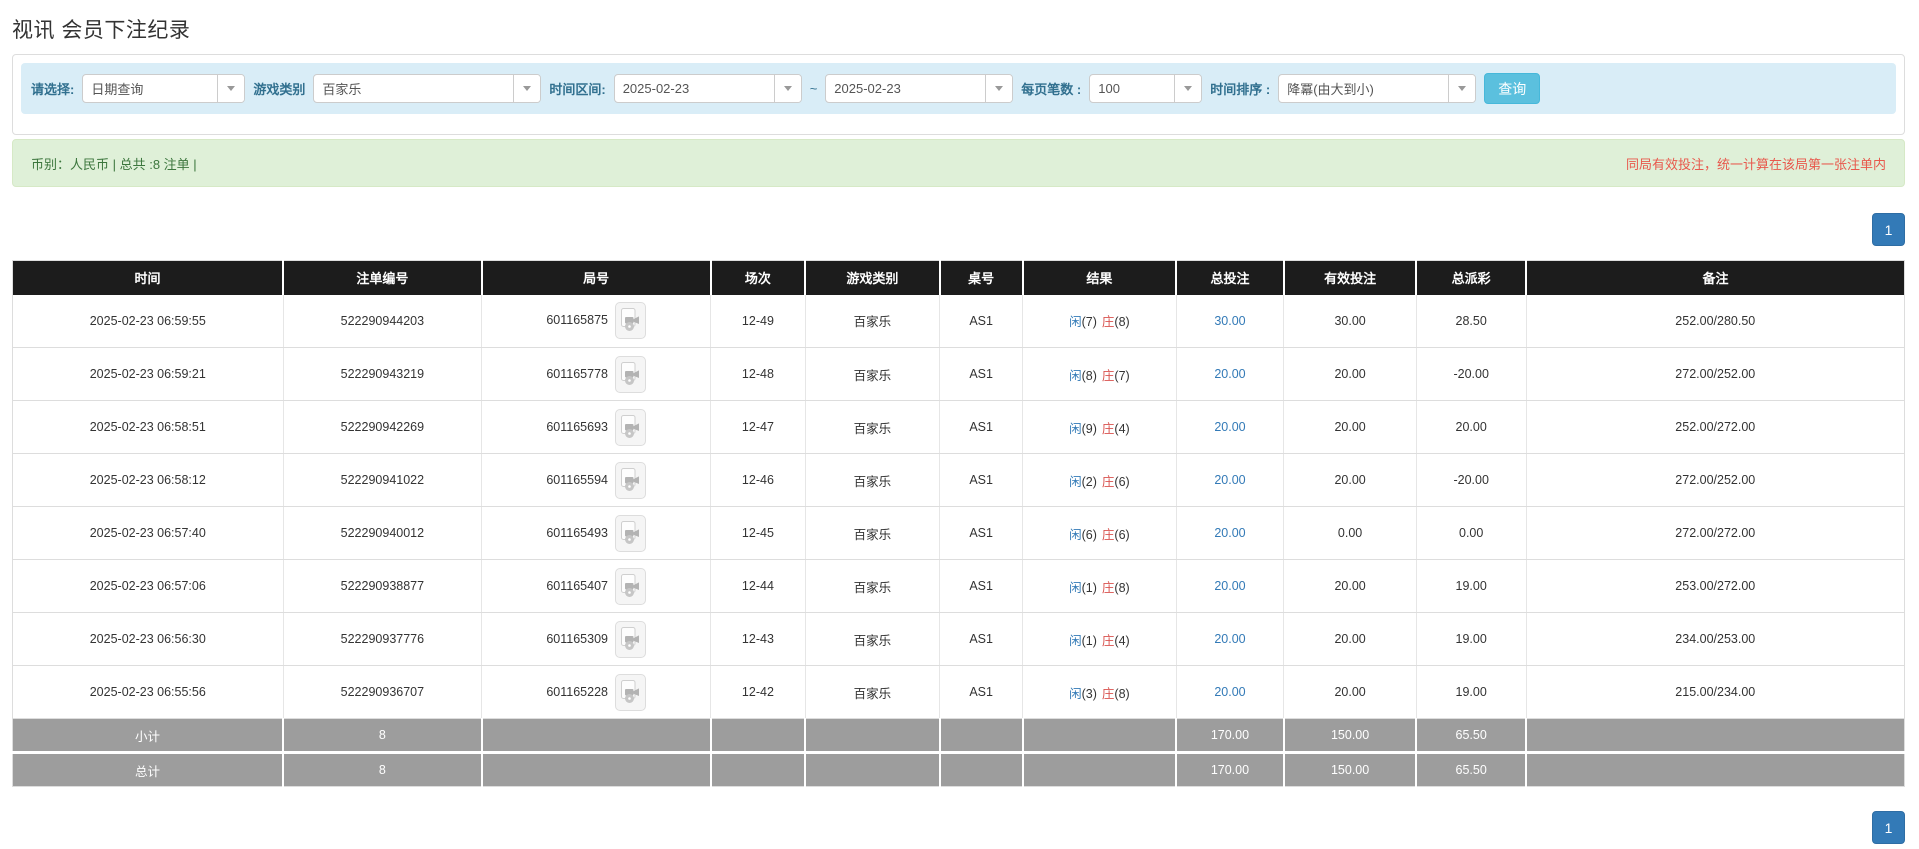 This screenshot has height=849, width=1919. Describe the element at coordinates (577, 691) in the screenshot. I see `round-id: 601165228` at that location.